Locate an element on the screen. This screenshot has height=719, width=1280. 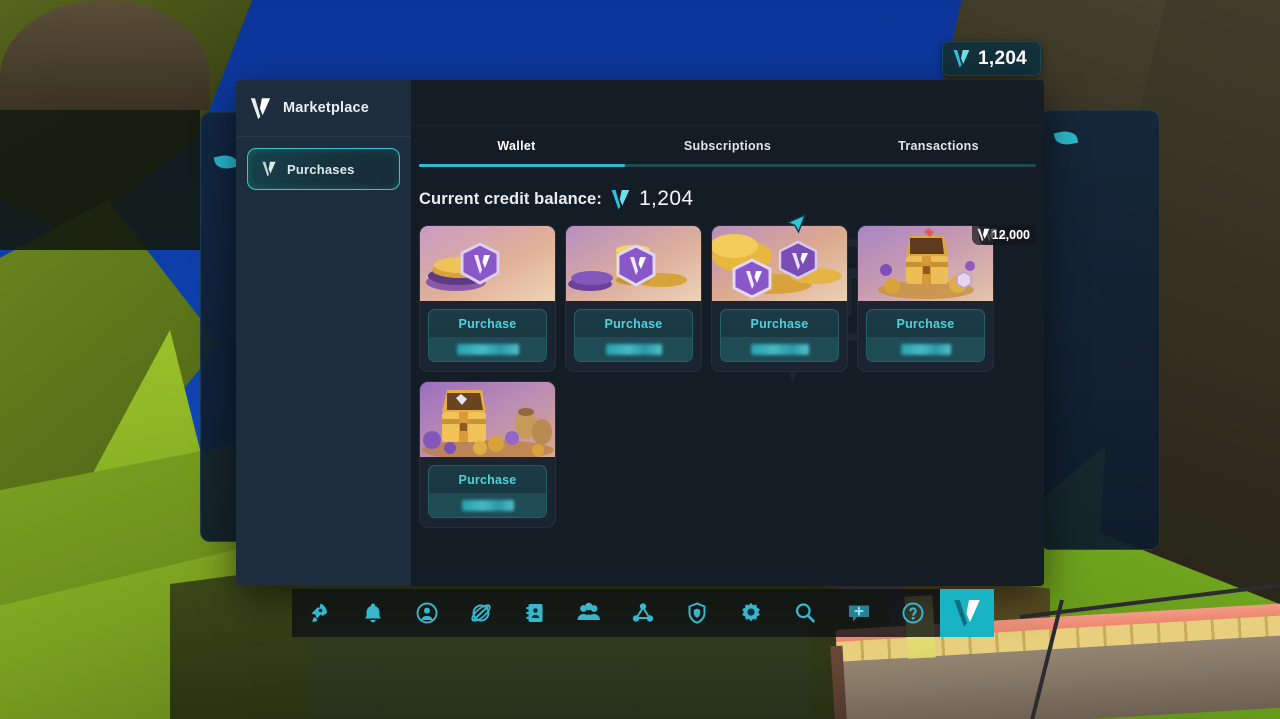
bottom-dock is located at coordinates (643, 613).